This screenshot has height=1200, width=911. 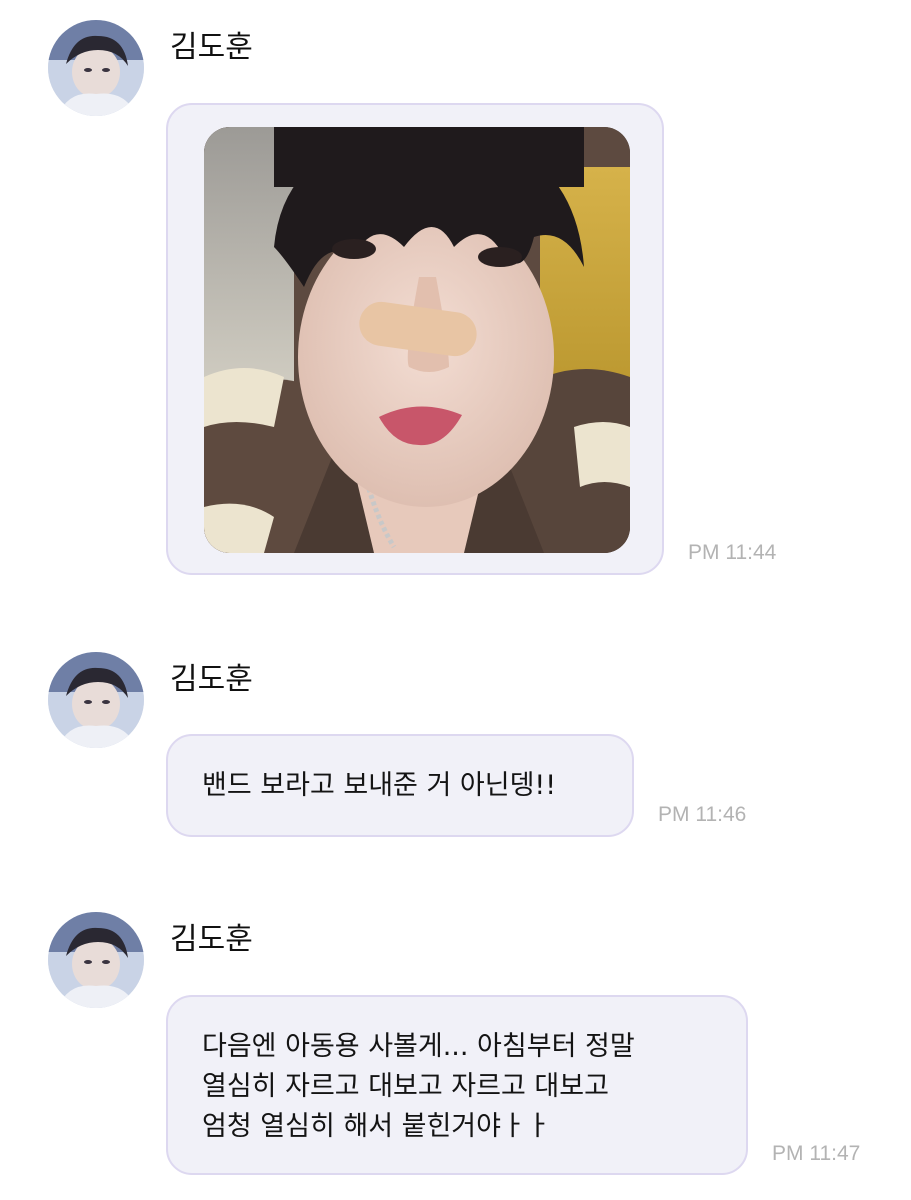 I want to click on message-timestamp: PM 11:44, so click(x=732, y=552).